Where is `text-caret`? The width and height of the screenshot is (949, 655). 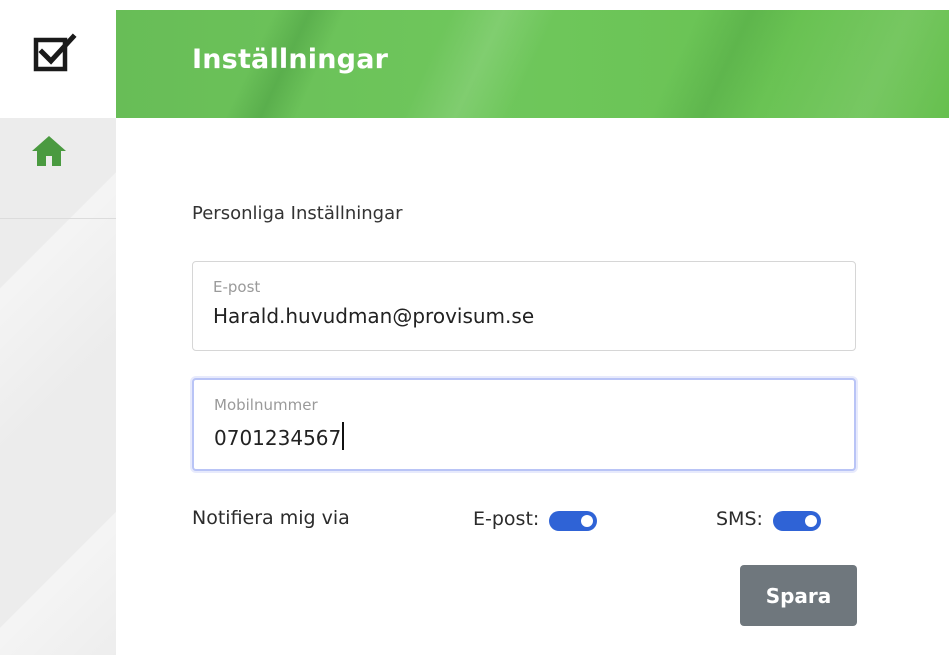 text-caret is located at coordinates (343, 436).